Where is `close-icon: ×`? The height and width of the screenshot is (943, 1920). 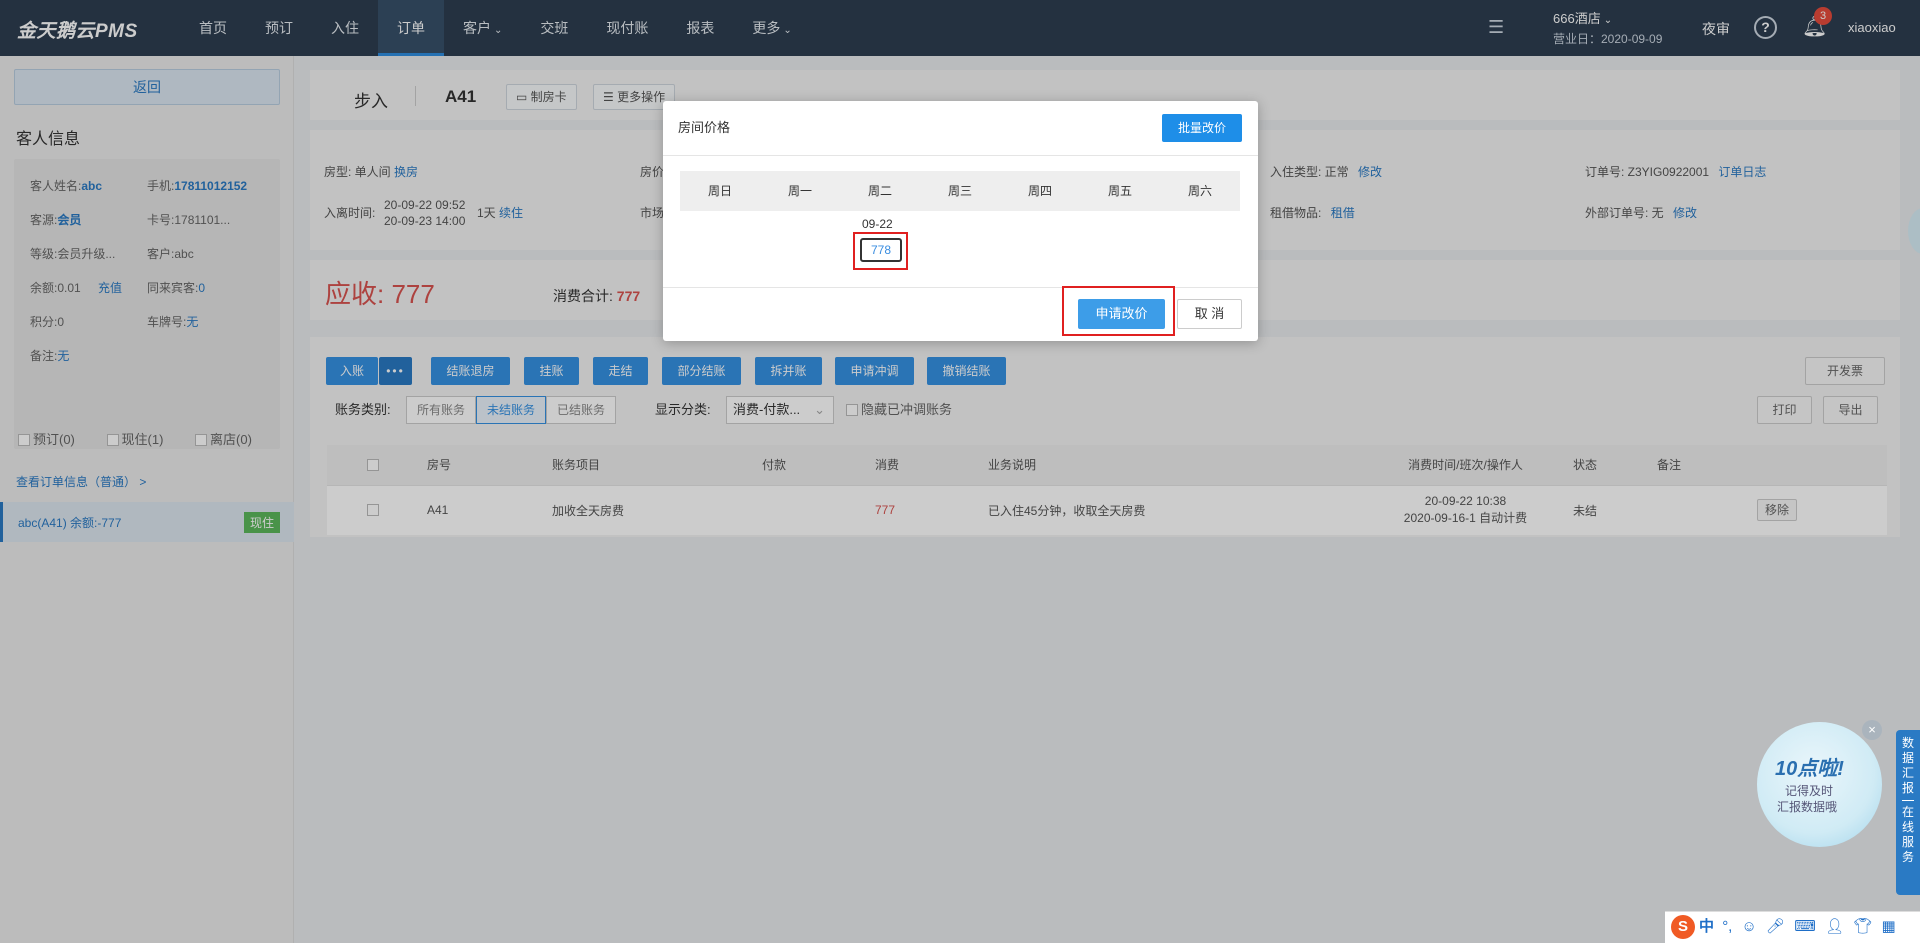
close-icon: × is located at coordinates (1872, 730).